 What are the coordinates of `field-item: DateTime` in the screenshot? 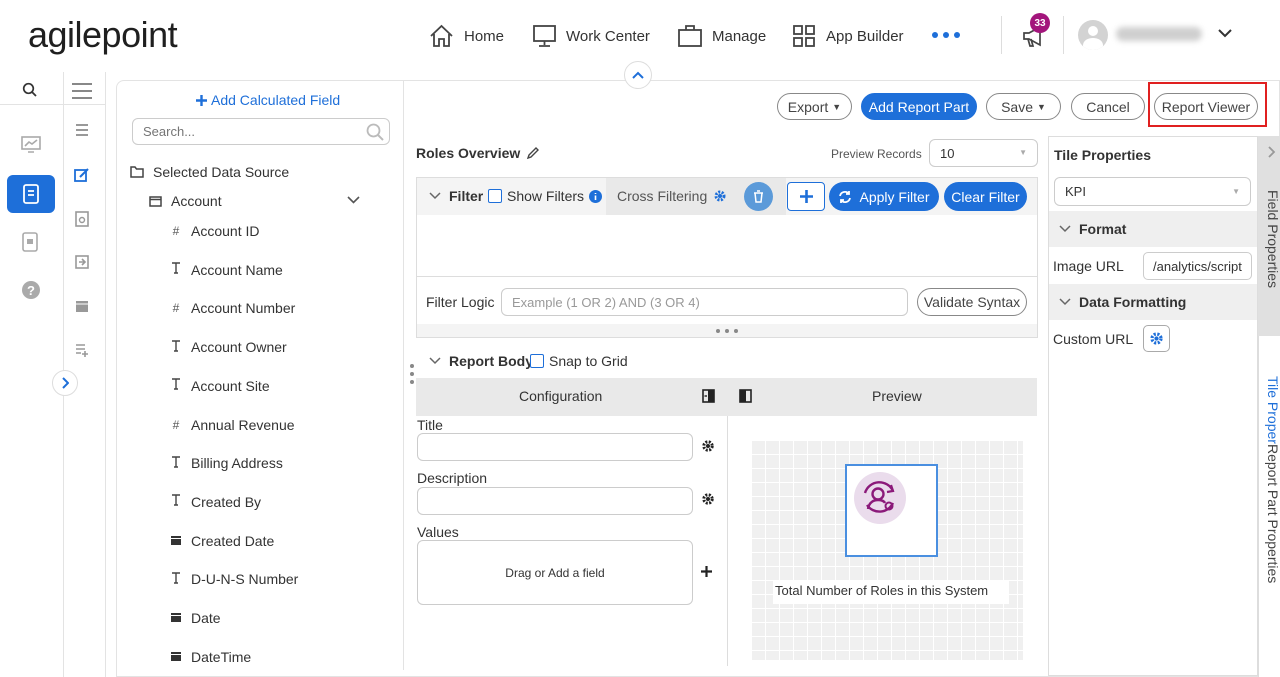 It's located at (210, 657).